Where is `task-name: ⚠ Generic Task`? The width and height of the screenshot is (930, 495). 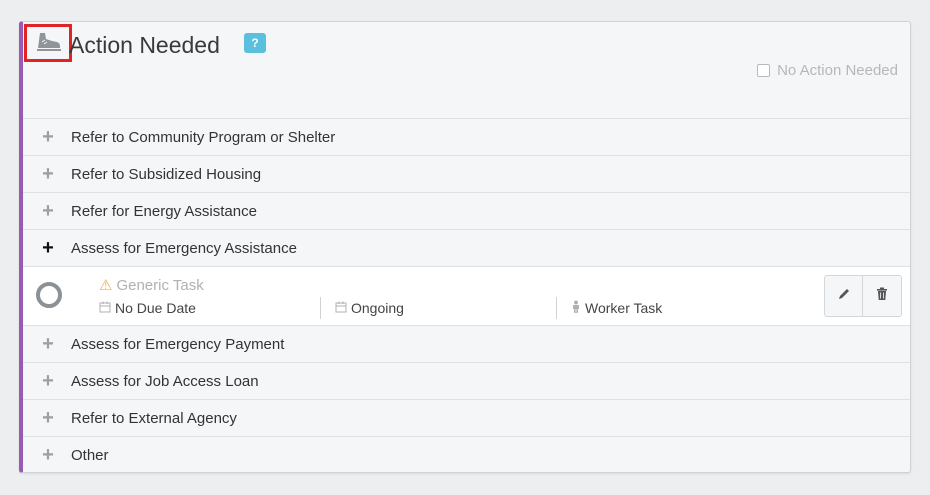
task-name: ⚠ Generic Task is located at coordinates (151, 285).